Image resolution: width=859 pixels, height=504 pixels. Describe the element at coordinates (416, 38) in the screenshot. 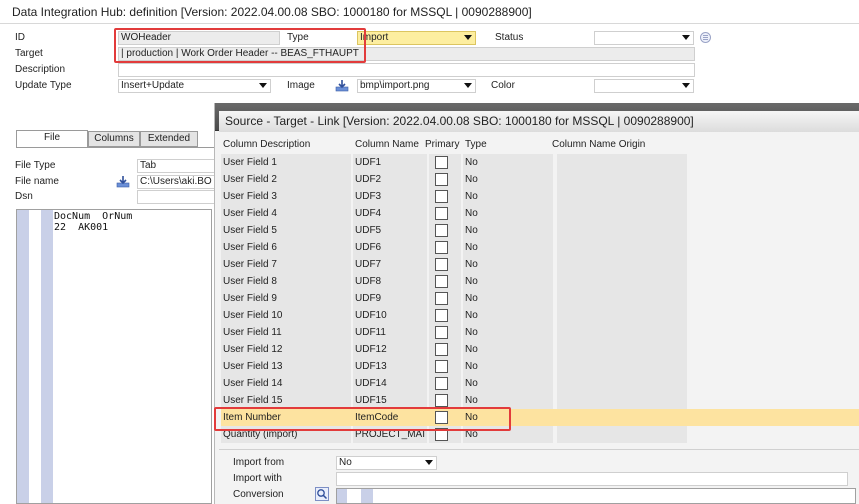

I see `type-select: Import` at that location.